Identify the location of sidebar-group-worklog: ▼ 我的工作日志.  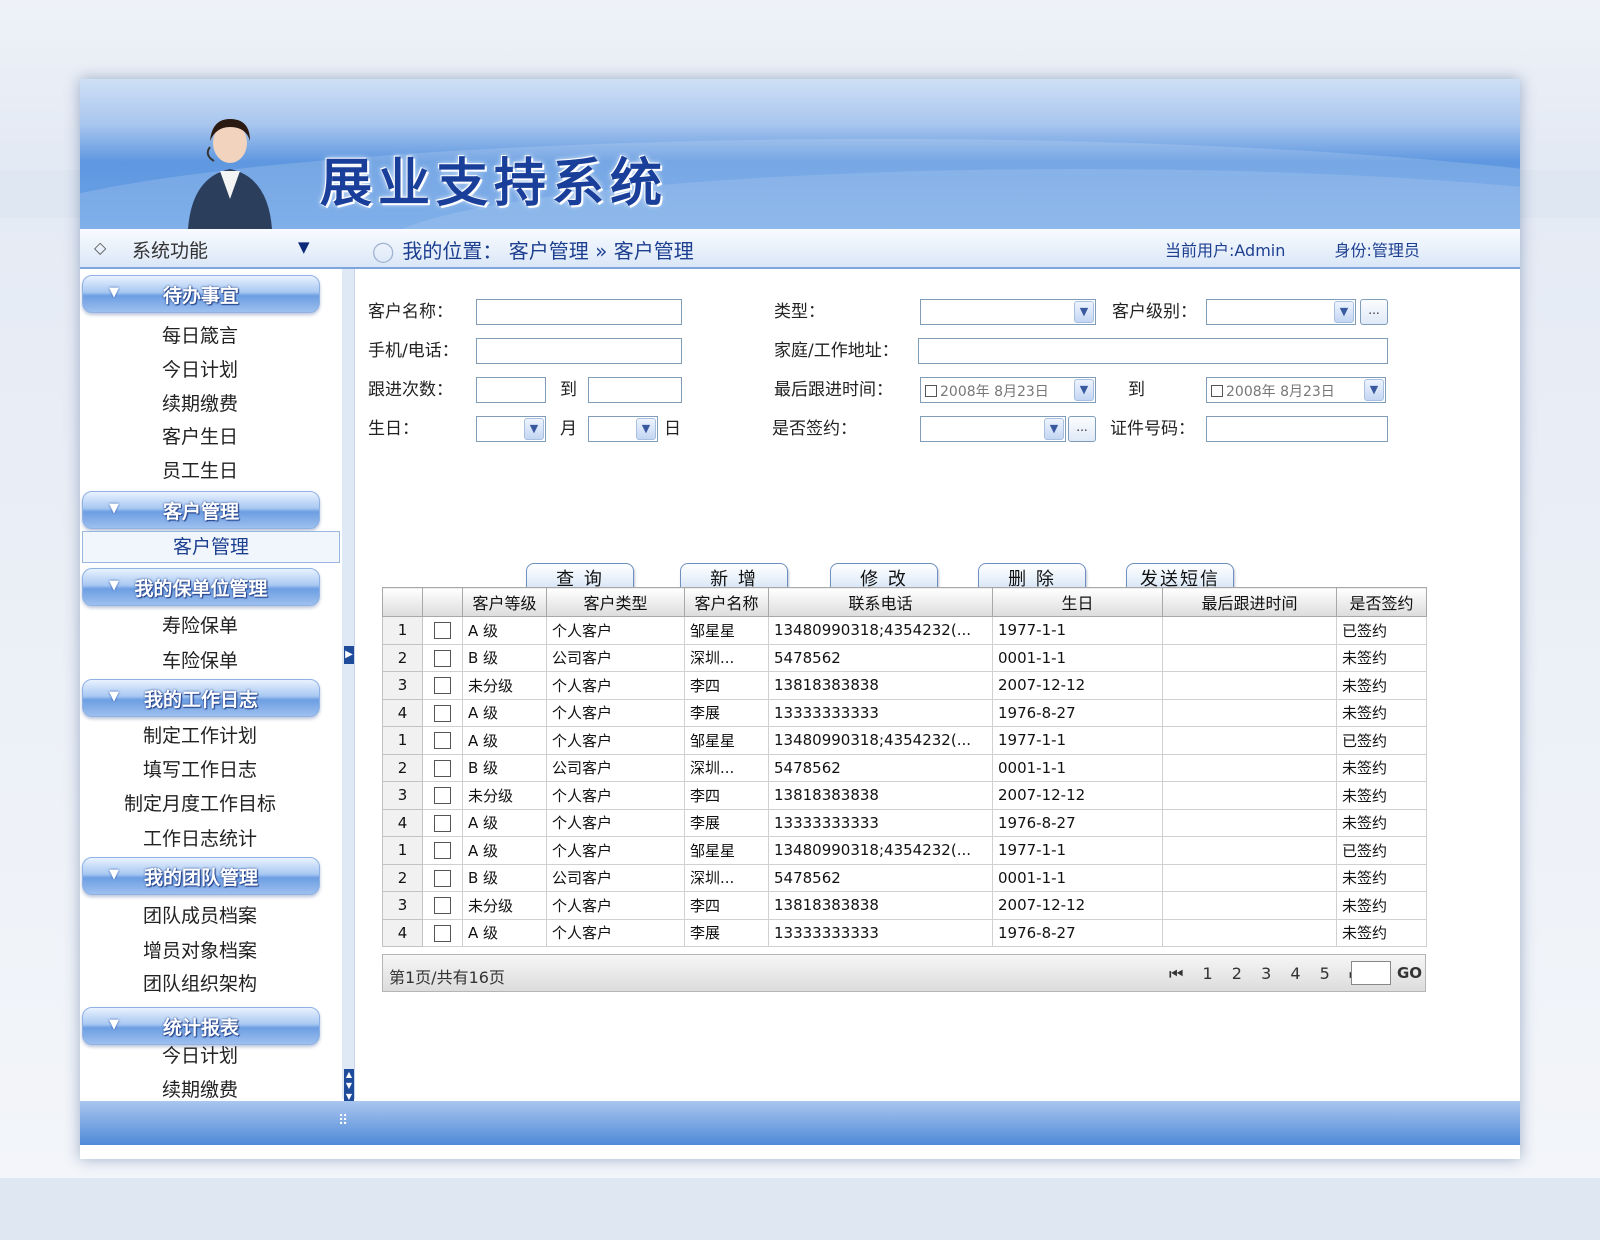
(201, 698).